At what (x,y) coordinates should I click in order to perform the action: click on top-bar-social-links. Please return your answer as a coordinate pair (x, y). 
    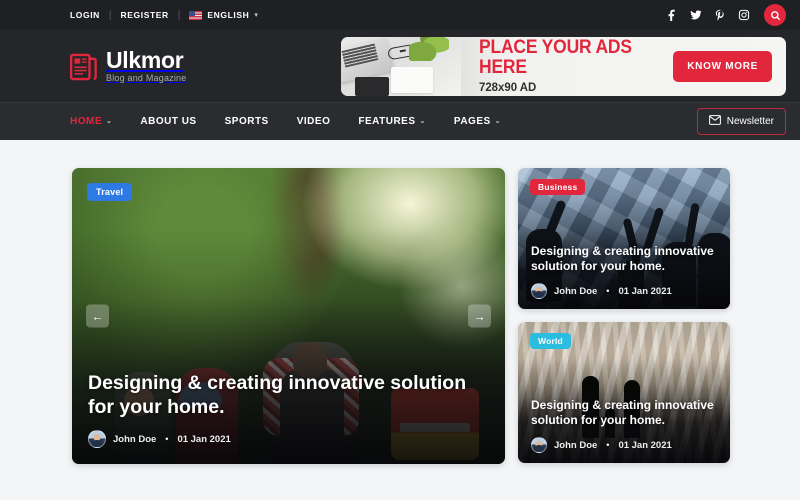
    Looking at the image, I should click on (726, 15).